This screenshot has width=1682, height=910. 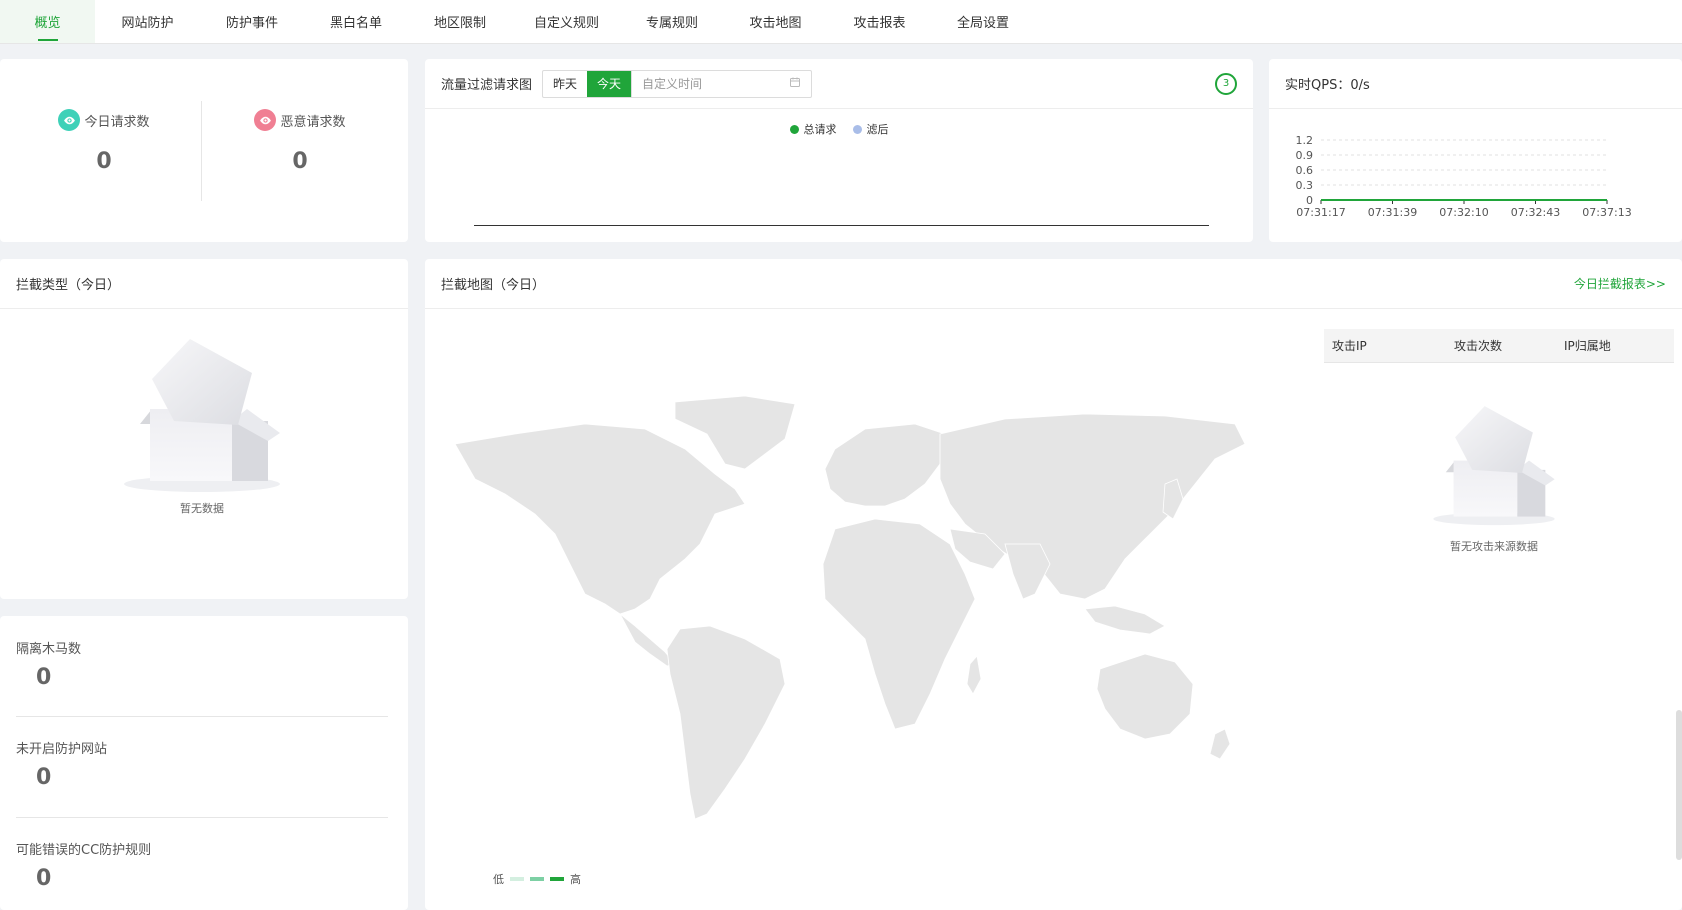 I want to click on map-region-central-america, so click(x=647, y=640).